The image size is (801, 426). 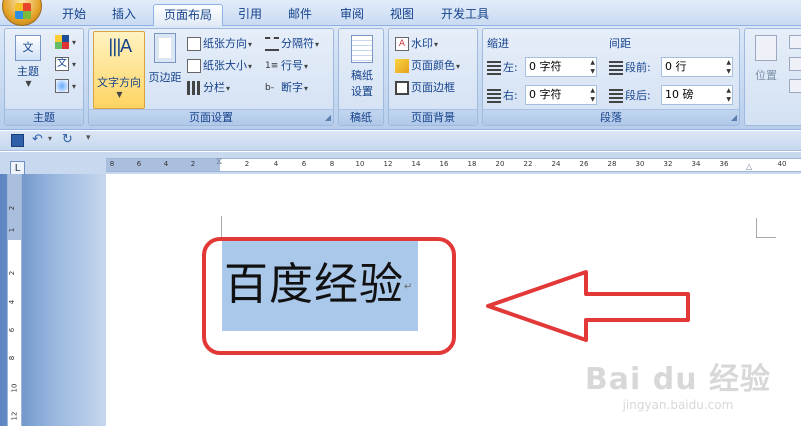 I want to click on orientation-icon, so click(x=194, y=44).